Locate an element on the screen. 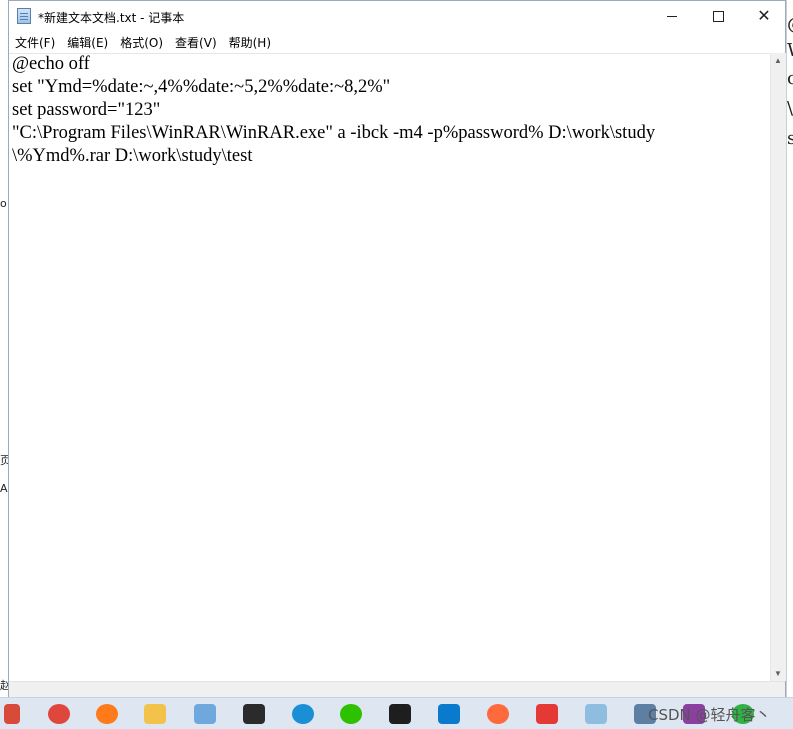 Image resolution: width=793 pixels, height=729 pixels. menu-help: 帮助(H) is located at coordinates (250, 42).